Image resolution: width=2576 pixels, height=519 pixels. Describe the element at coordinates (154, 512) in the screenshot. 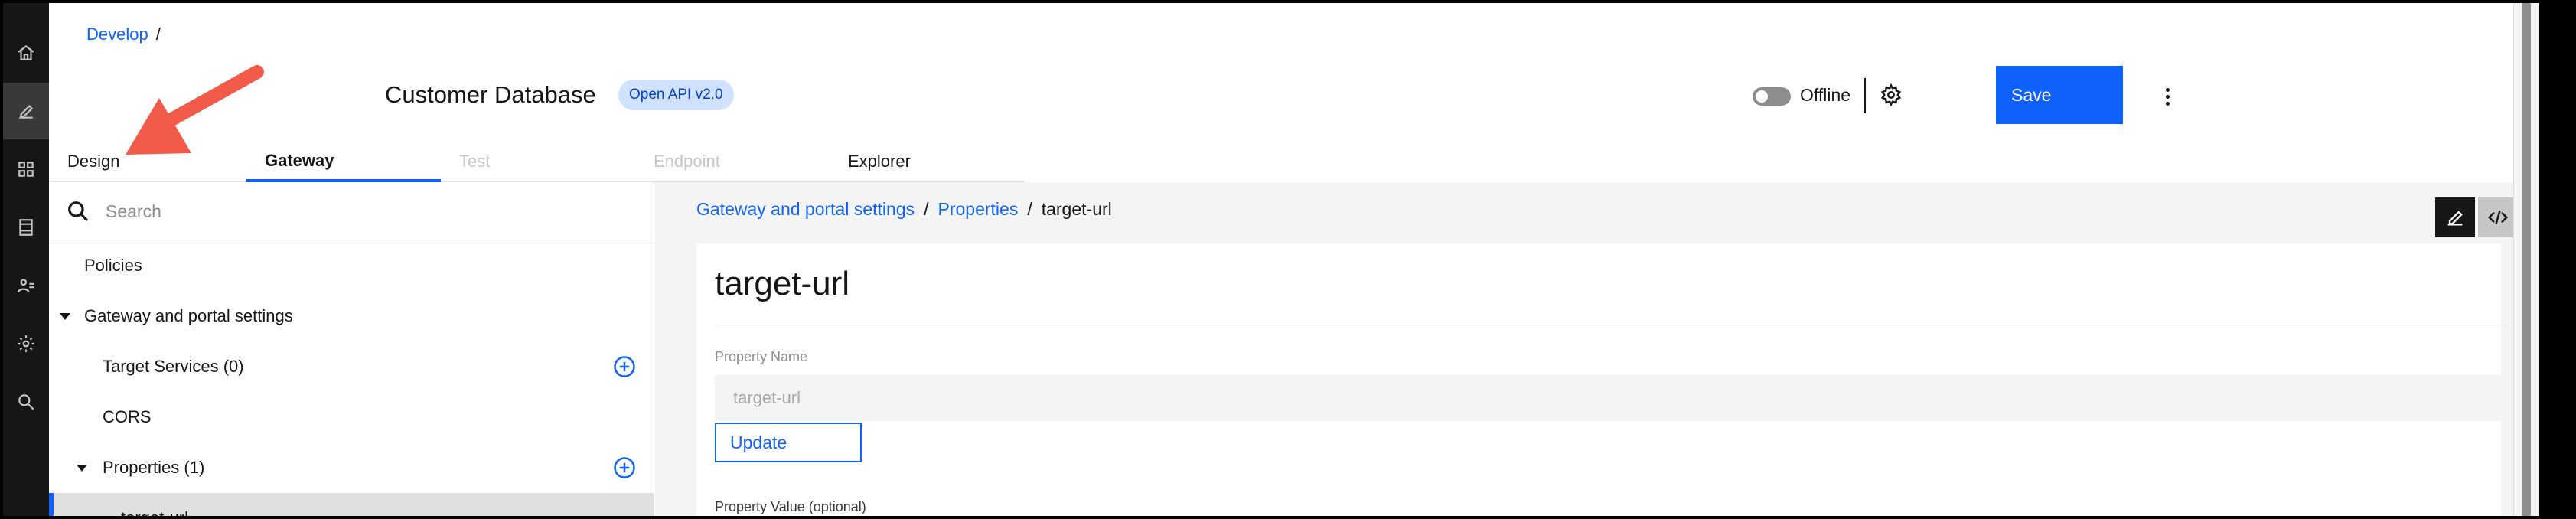

I see `tree-item-label: target-url` at that location.